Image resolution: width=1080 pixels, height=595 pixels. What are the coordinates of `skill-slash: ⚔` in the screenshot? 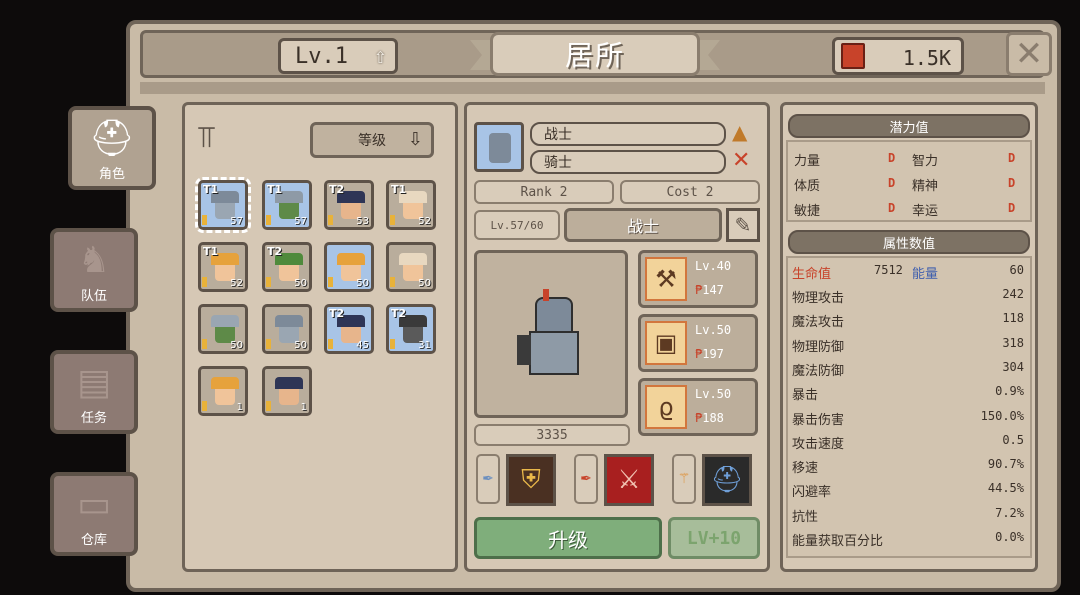 It's located at (629, 480).